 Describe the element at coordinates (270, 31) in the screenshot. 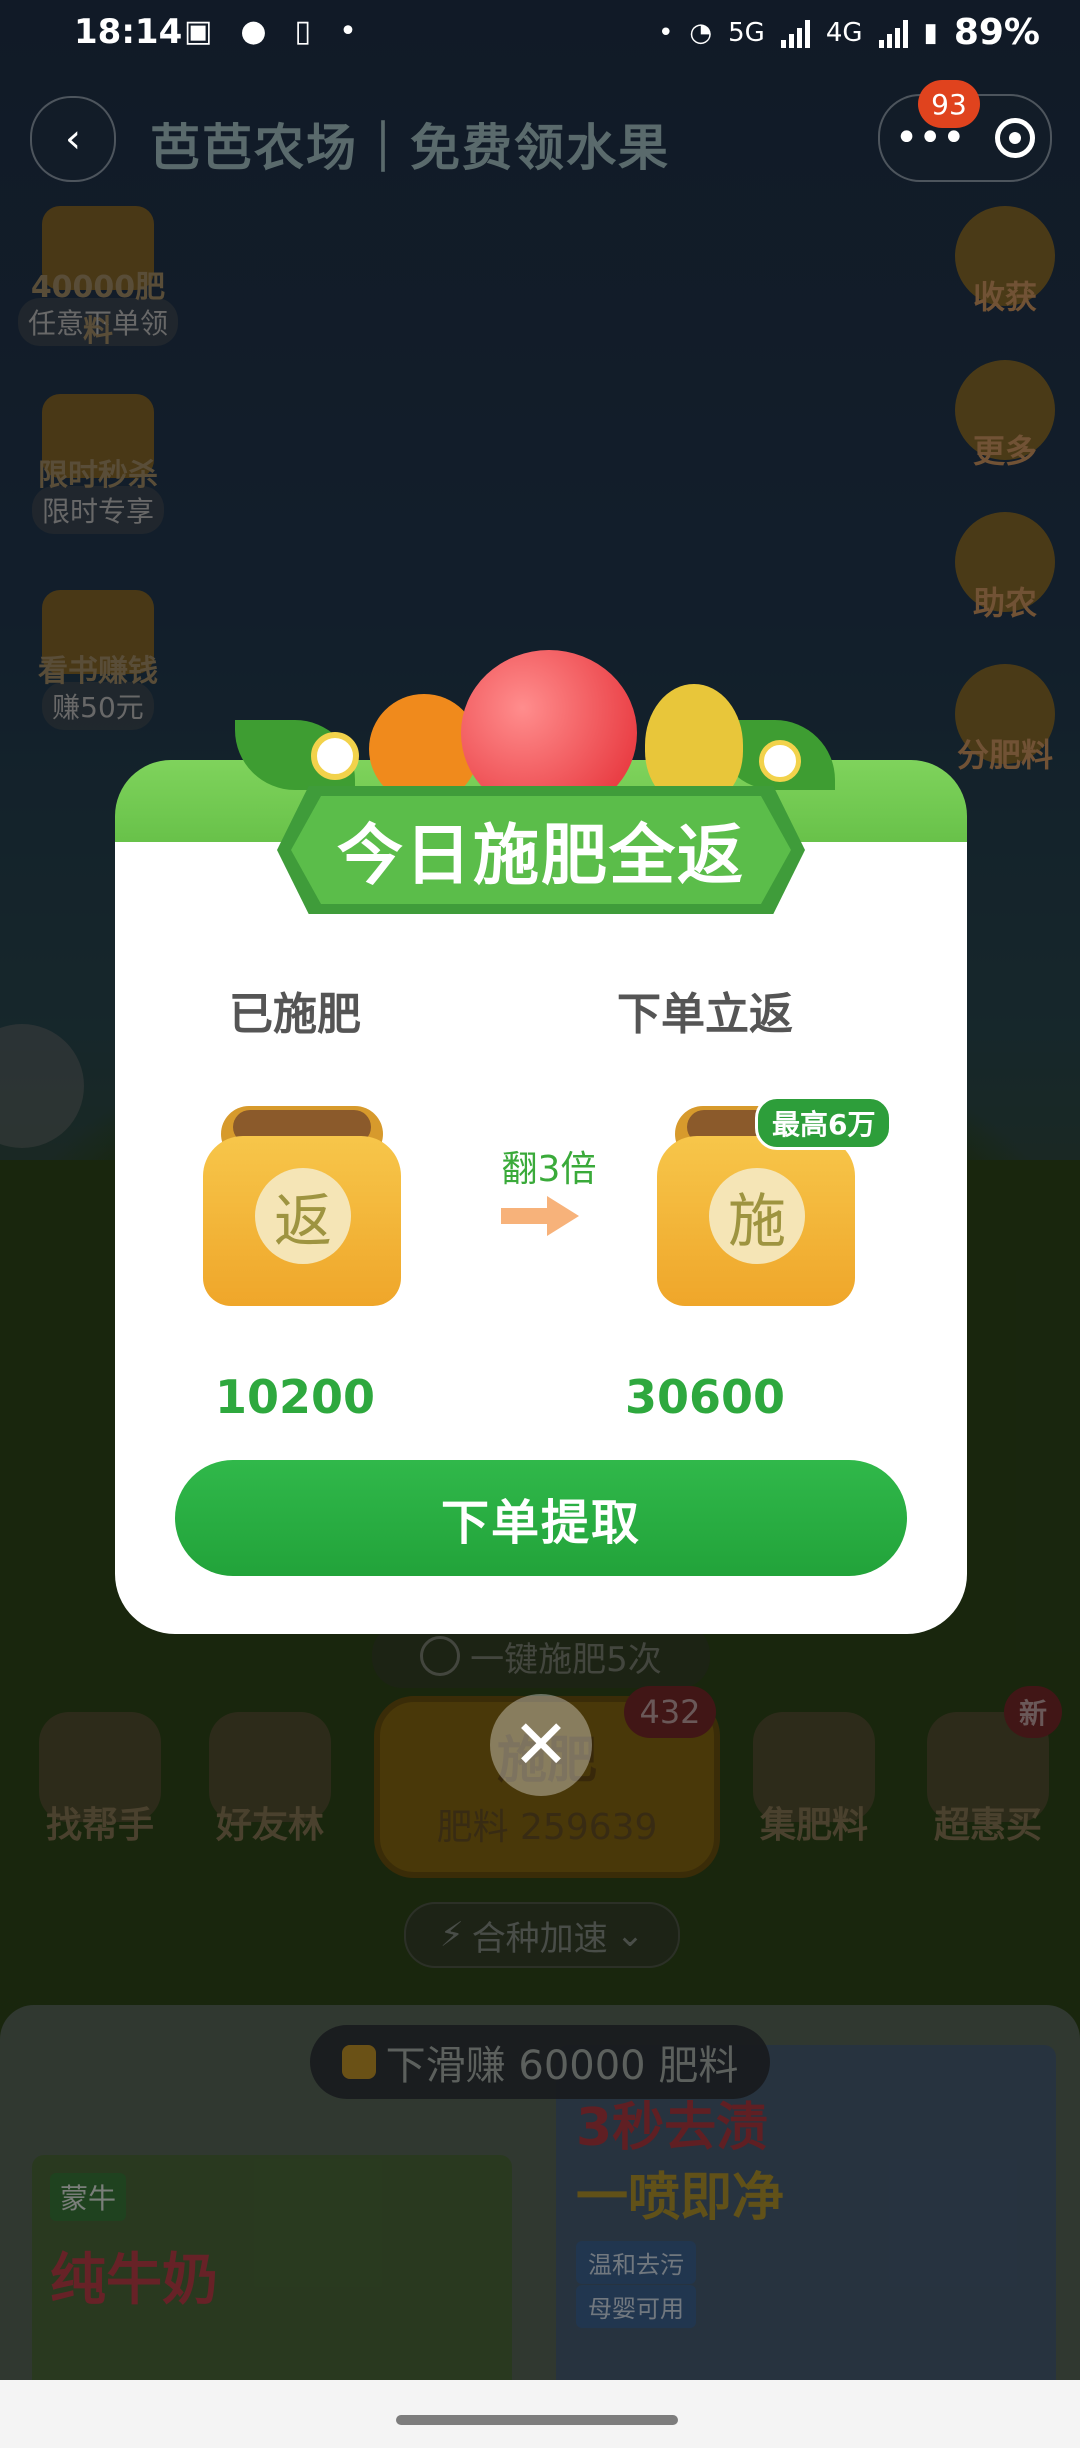

I see `notification-icons: ▣ ● ▯ •` at that location.